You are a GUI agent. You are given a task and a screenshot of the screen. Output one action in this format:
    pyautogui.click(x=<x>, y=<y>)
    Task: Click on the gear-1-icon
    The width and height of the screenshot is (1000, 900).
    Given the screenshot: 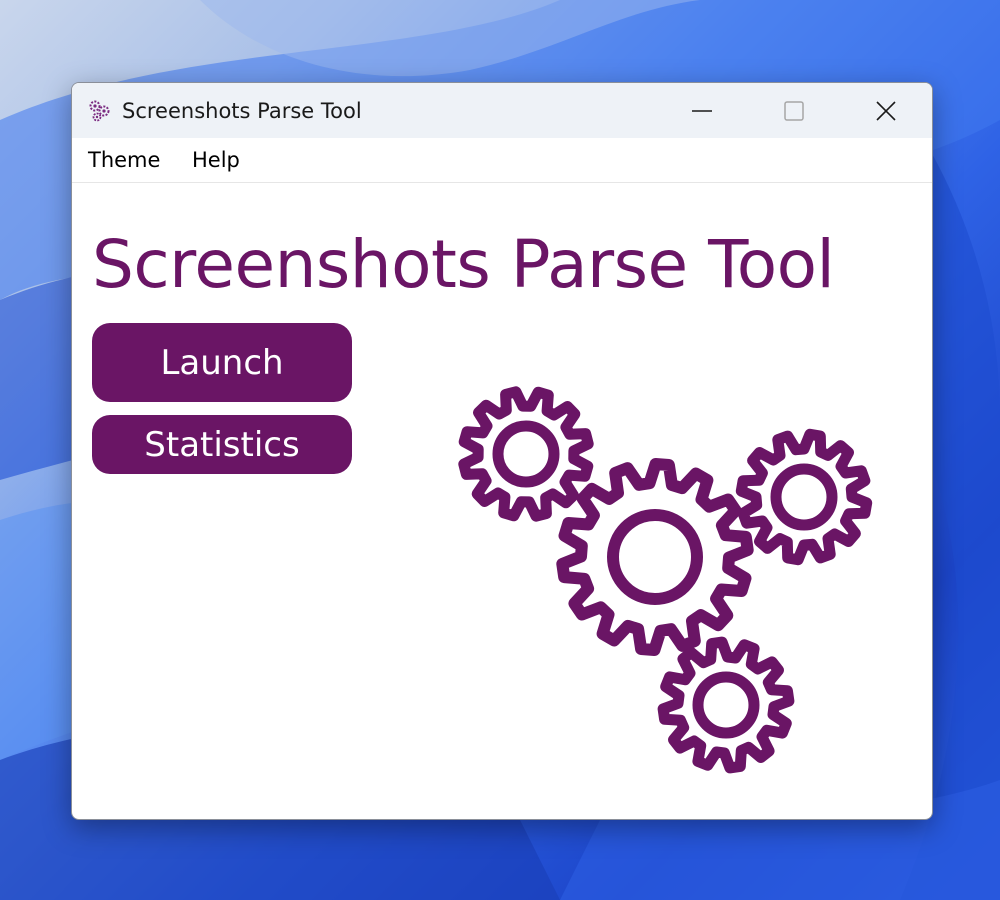 What is the action you would take?
    pyautogui.click(x=526, y=454)
    